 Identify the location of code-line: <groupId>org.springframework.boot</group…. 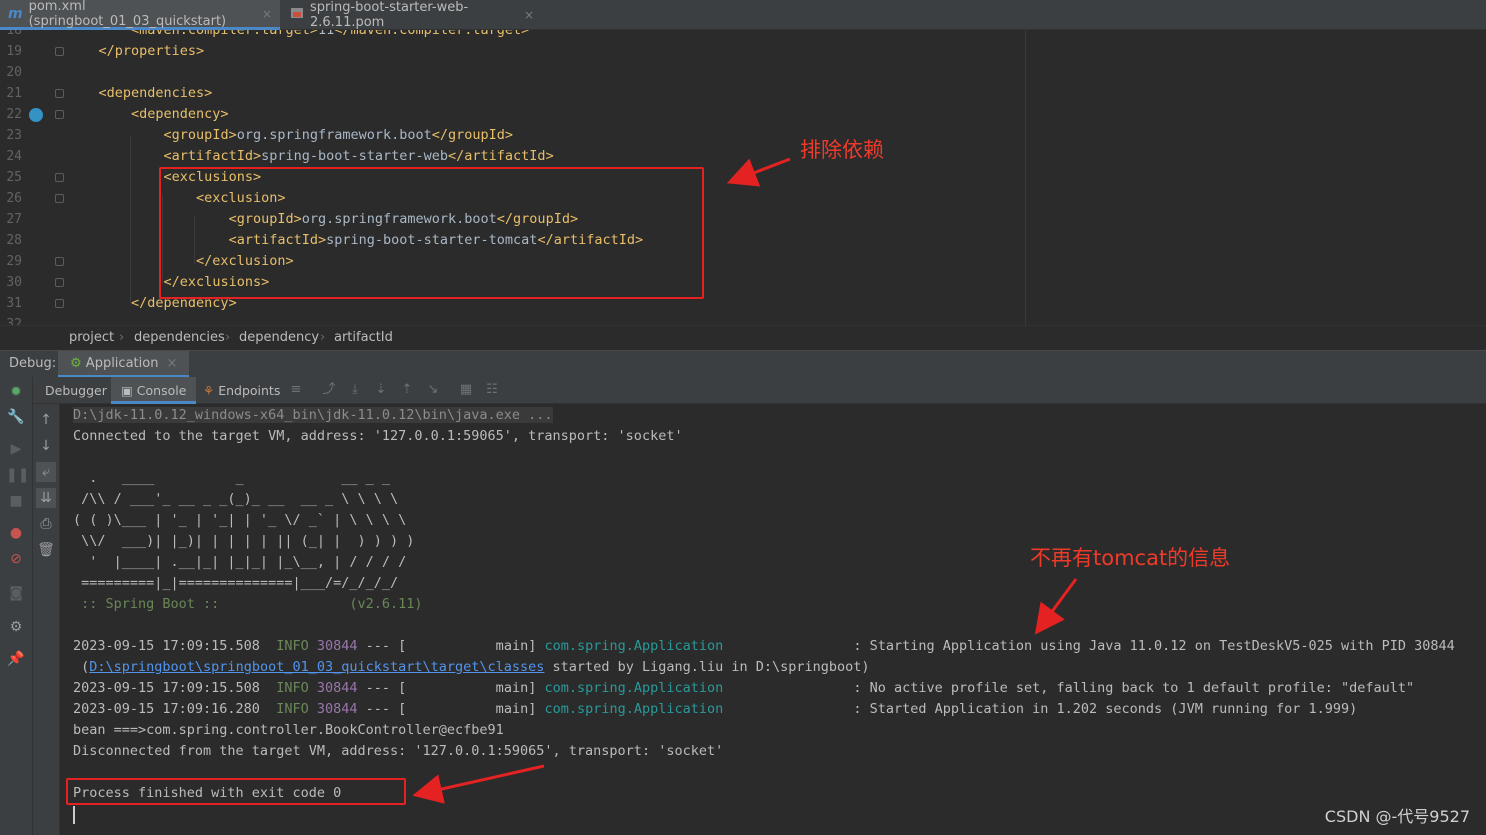
(338, 135).